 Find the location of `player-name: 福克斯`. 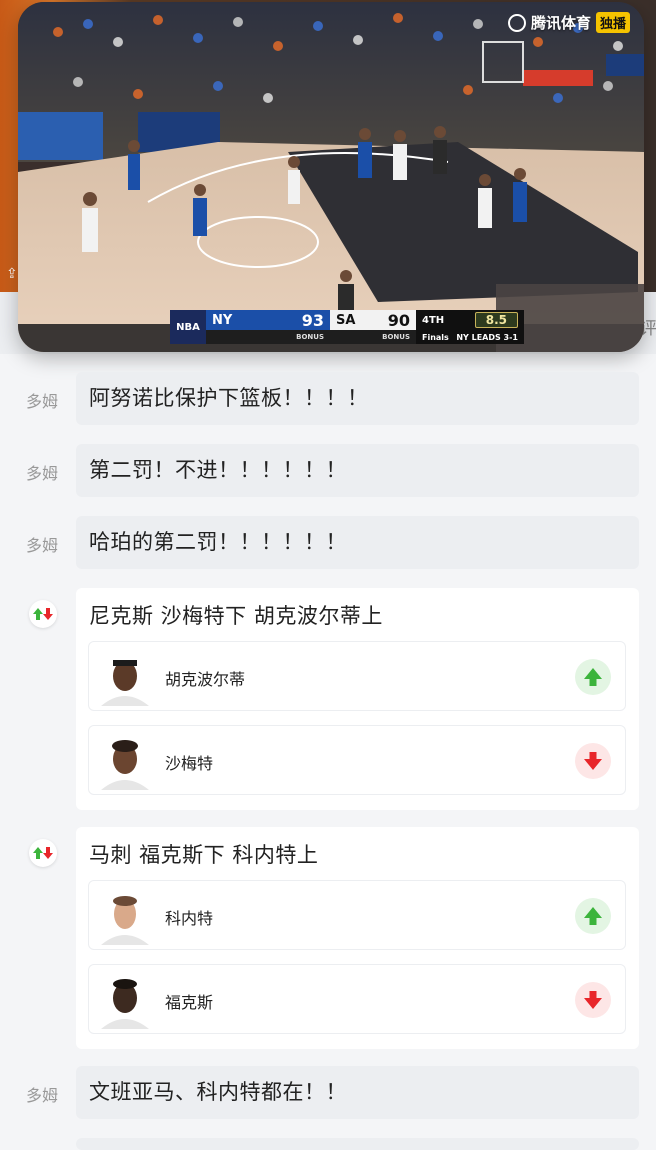

player-name: 福克斯 is located at coordinates (189, 1002).